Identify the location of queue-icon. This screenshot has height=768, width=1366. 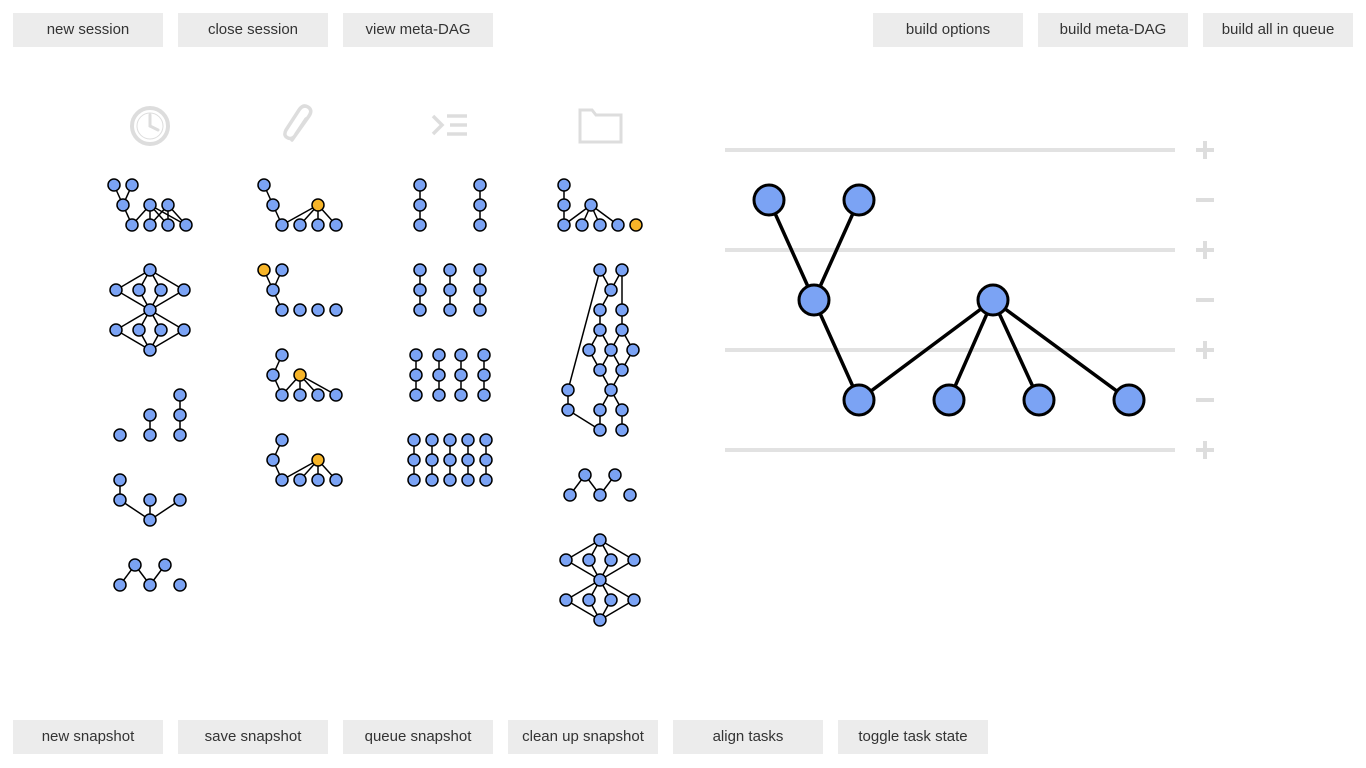
(449, 125).